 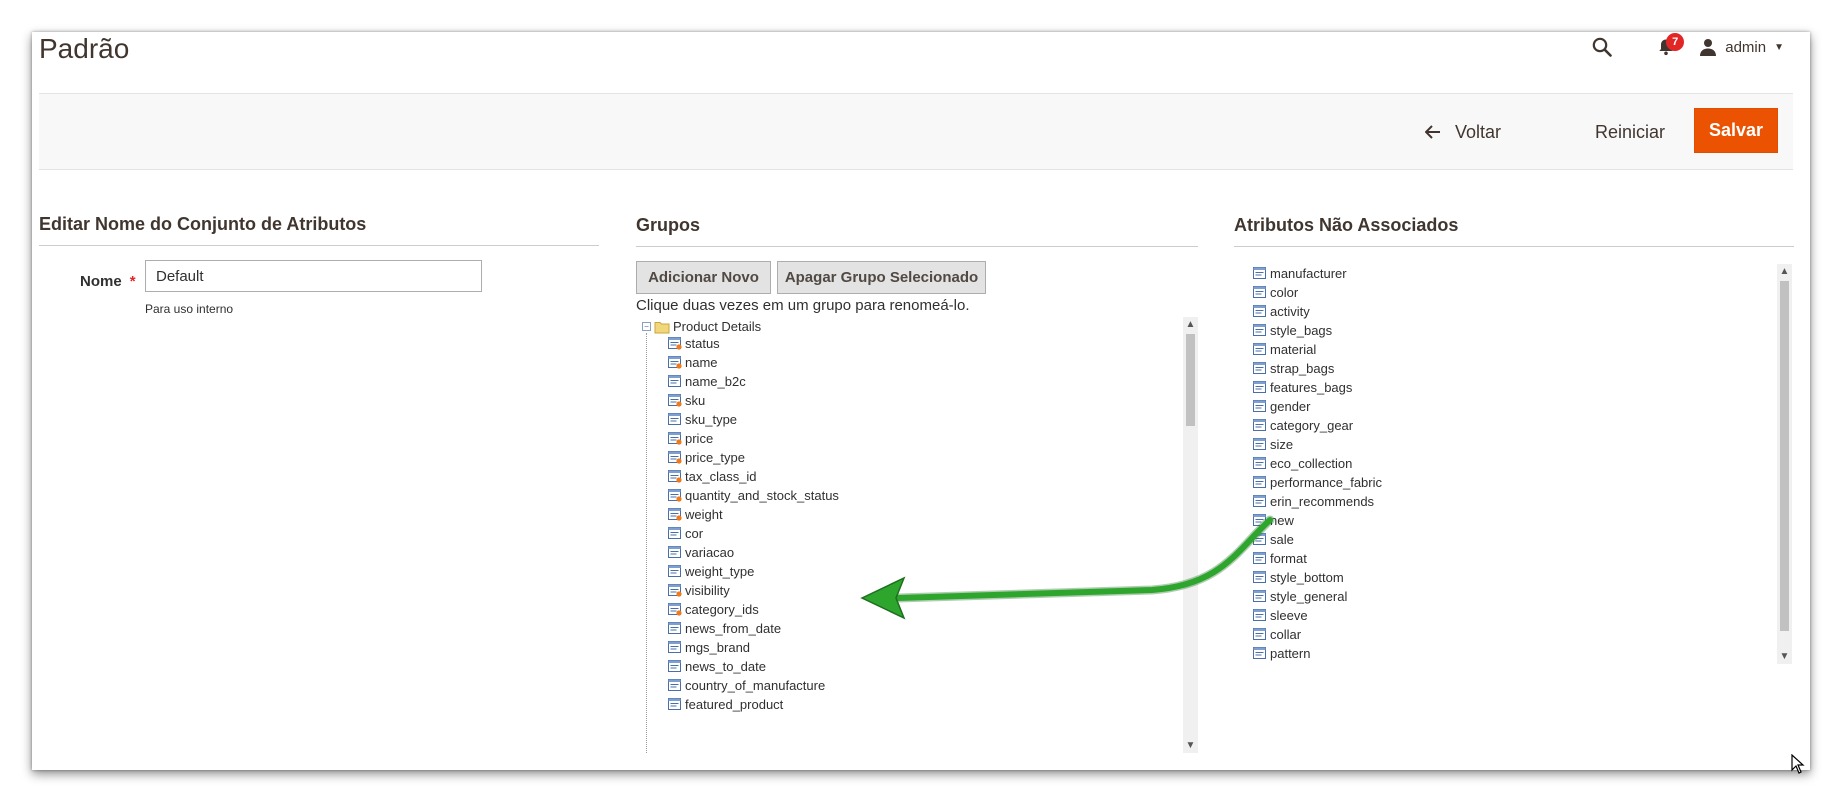 I want to click on attribute-node-sku-type: sku_type, so click(x=753, y=419).